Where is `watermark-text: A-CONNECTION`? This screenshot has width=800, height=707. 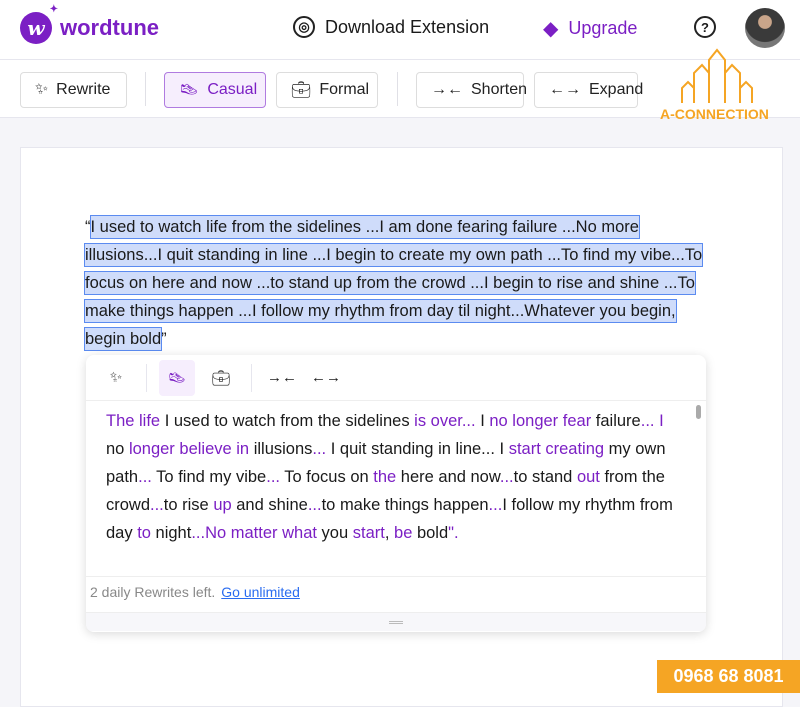 watermark-text: A-CONNECTION is located at coordinates (714, 114).